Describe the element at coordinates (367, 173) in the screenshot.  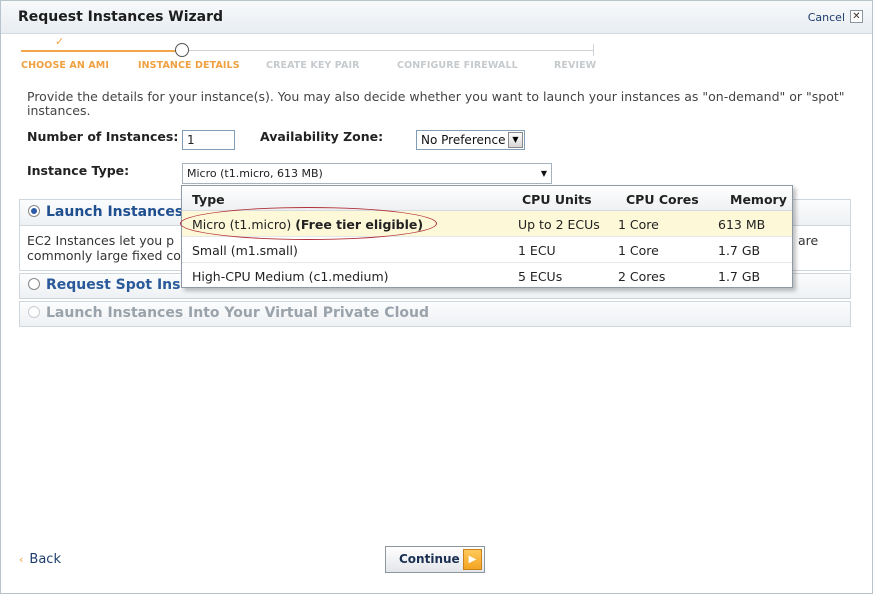
I see `instance-type-select: Micro (t1.micro, 613 MB) ▼` at that location.